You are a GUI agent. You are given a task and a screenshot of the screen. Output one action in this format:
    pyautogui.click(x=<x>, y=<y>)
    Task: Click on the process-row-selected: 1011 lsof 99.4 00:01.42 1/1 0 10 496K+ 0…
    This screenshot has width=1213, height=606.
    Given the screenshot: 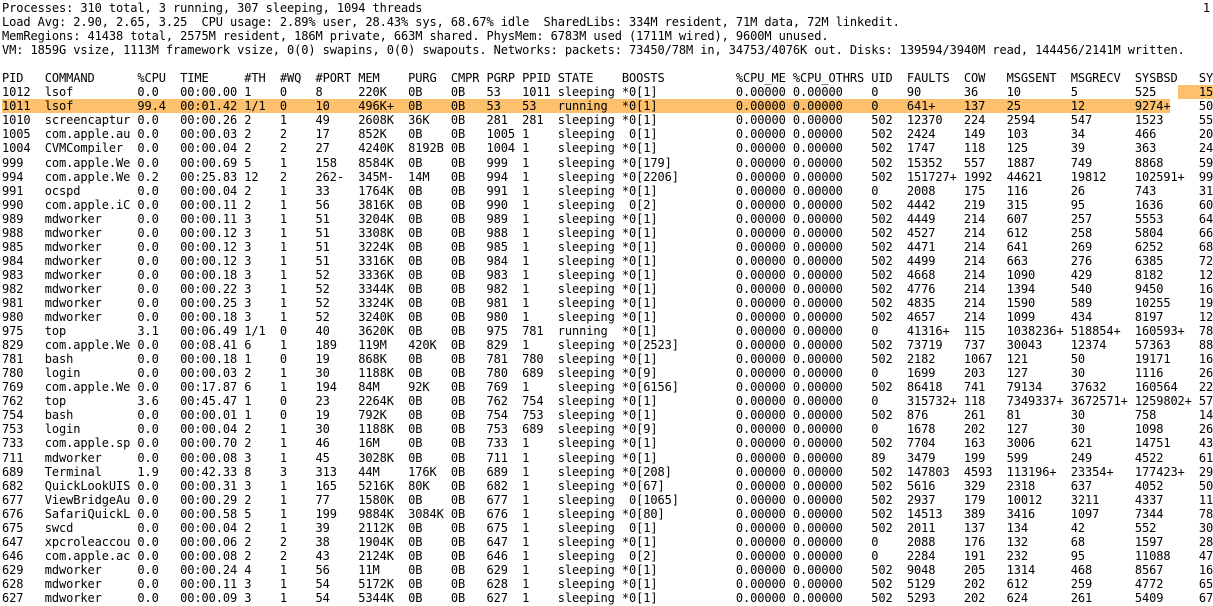 What is the action you would take?
    pyautogui.click(x=607, y=106)
    